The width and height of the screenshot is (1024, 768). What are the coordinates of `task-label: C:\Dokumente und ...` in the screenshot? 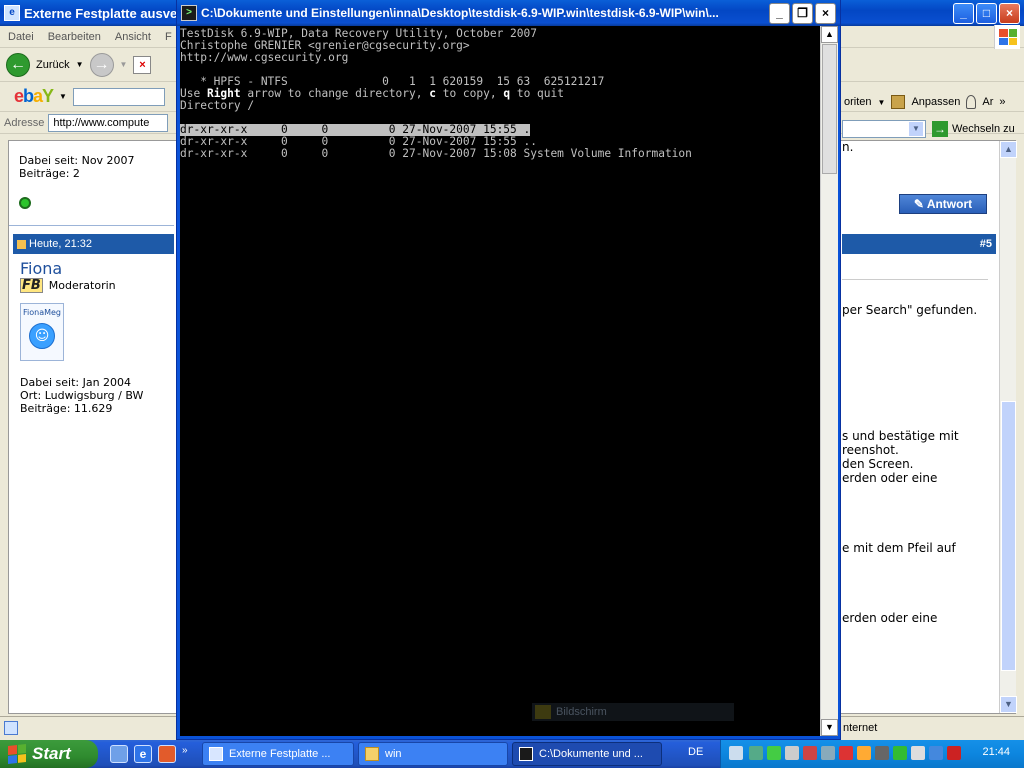 It's located at (591, 754).